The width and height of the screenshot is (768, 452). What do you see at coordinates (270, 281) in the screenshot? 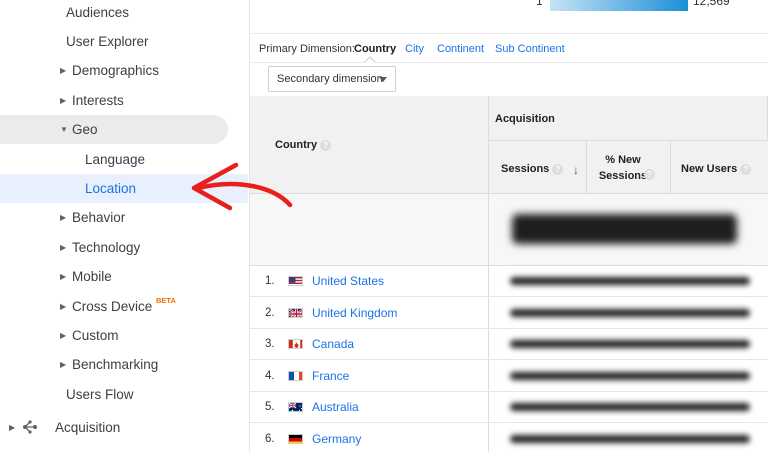
I see `row-index: 1.` at bounding box center [270, 281].